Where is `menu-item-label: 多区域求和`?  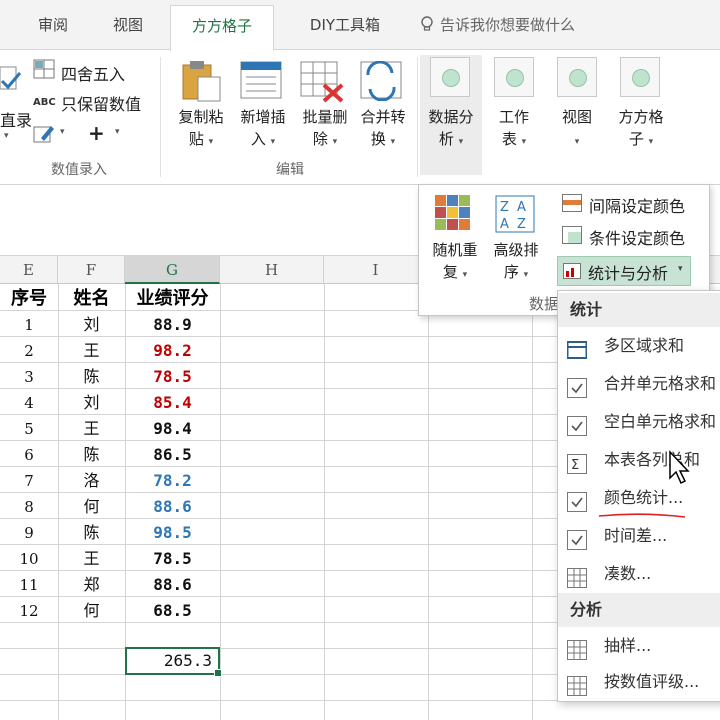
menu-item-label: 多区域求和 is located at coordinates (644, 345).